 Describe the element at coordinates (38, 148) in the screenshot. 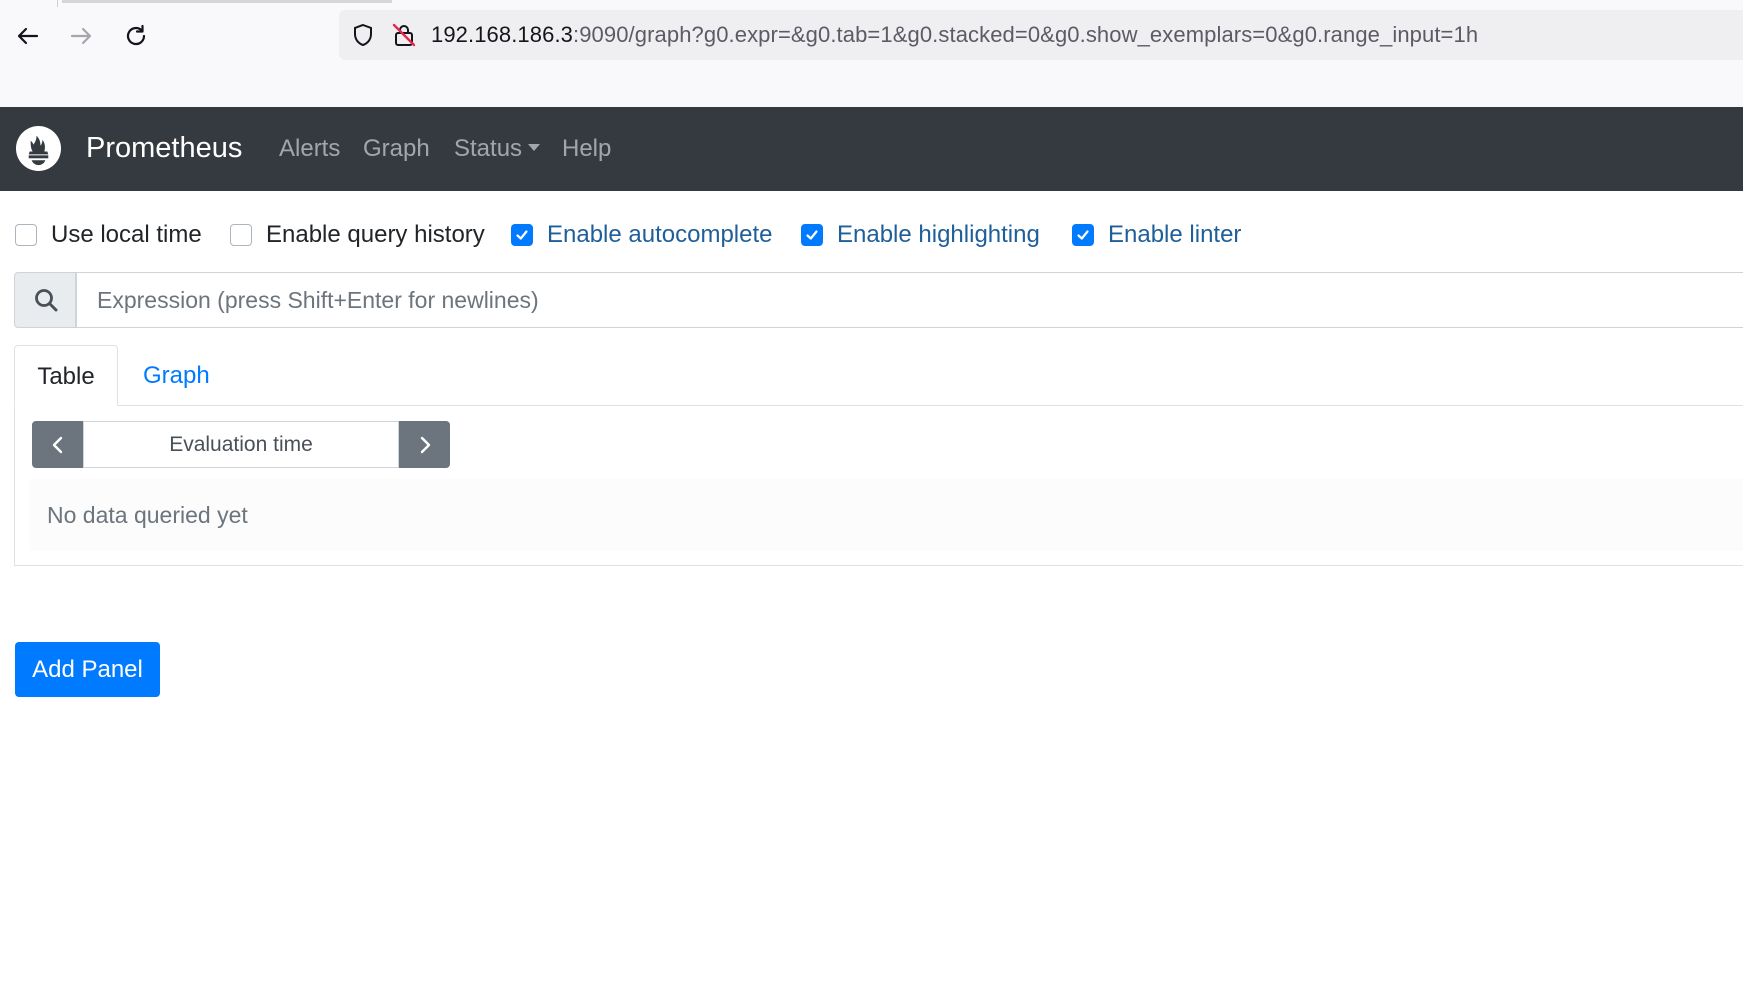

I see `prometheus-logo-icon` at that location.